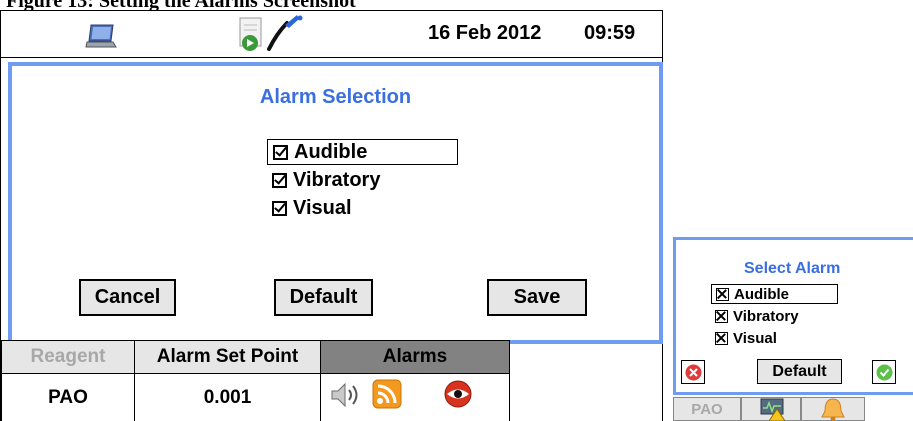 This screenshot has height=421, width=913. I want to click on mini-option-label-audible: Audible, so click(761, 294).